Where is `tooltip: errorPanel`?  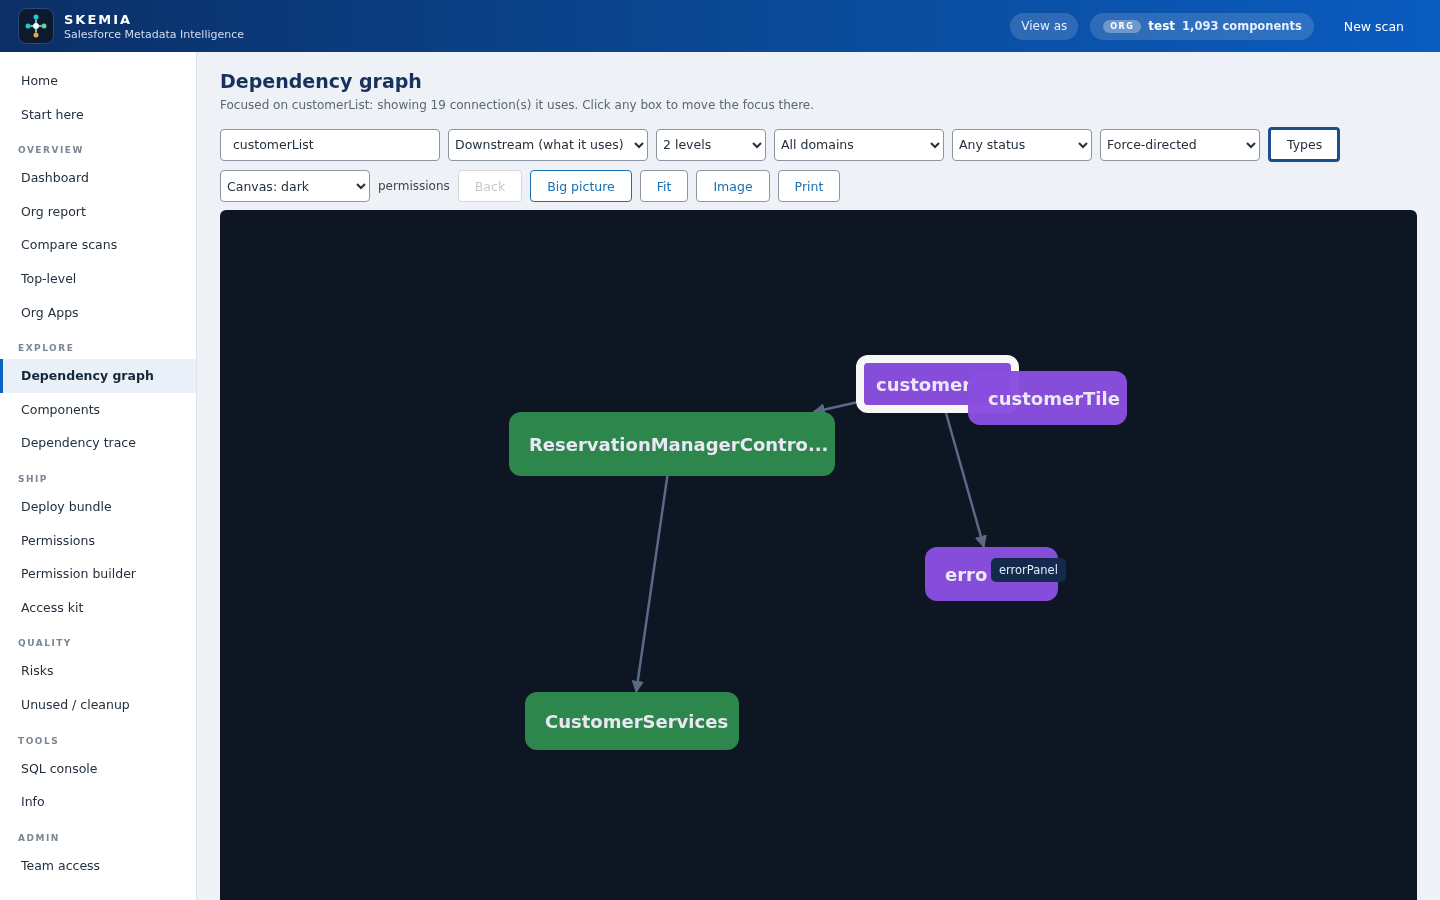
tooltip: errorPanel is located at coordinates (1028, 570).